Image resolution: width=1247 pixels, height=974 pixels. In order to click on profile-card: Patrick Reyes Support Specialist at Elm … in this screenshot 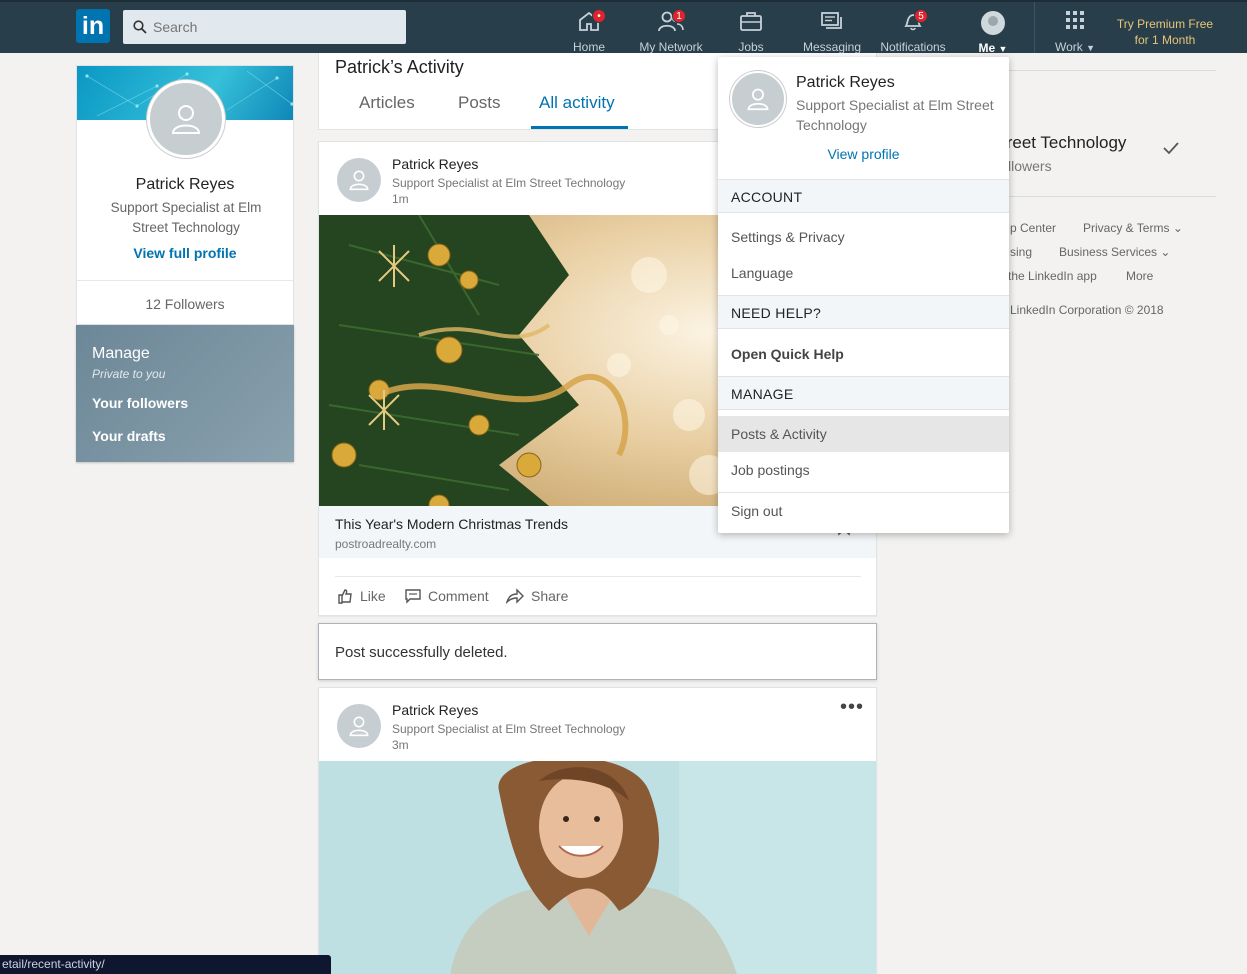, I will do `click(185, 195)`.